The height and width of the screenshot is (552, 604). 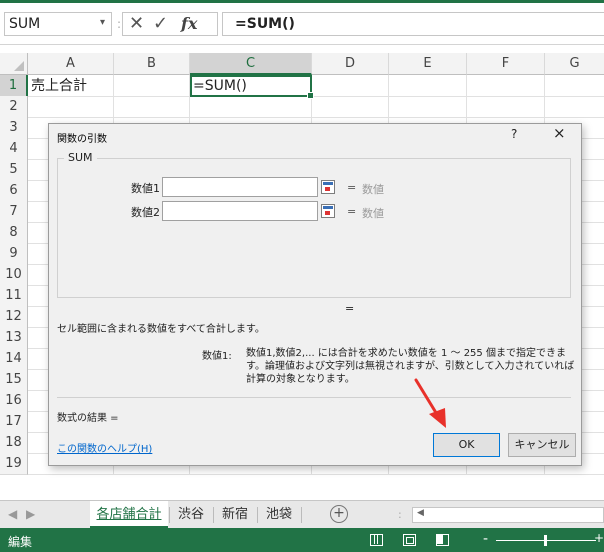 I want to click on arg1-input, so click(x=240, y=187).